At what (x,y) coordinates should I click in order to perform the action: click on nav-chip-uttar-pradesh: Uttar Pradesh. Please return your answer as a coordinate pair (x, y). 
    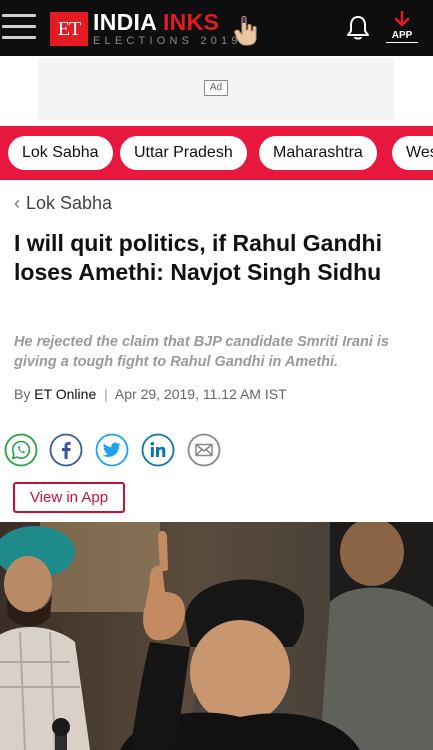
    Looking at the image, I should click on (183, 153).